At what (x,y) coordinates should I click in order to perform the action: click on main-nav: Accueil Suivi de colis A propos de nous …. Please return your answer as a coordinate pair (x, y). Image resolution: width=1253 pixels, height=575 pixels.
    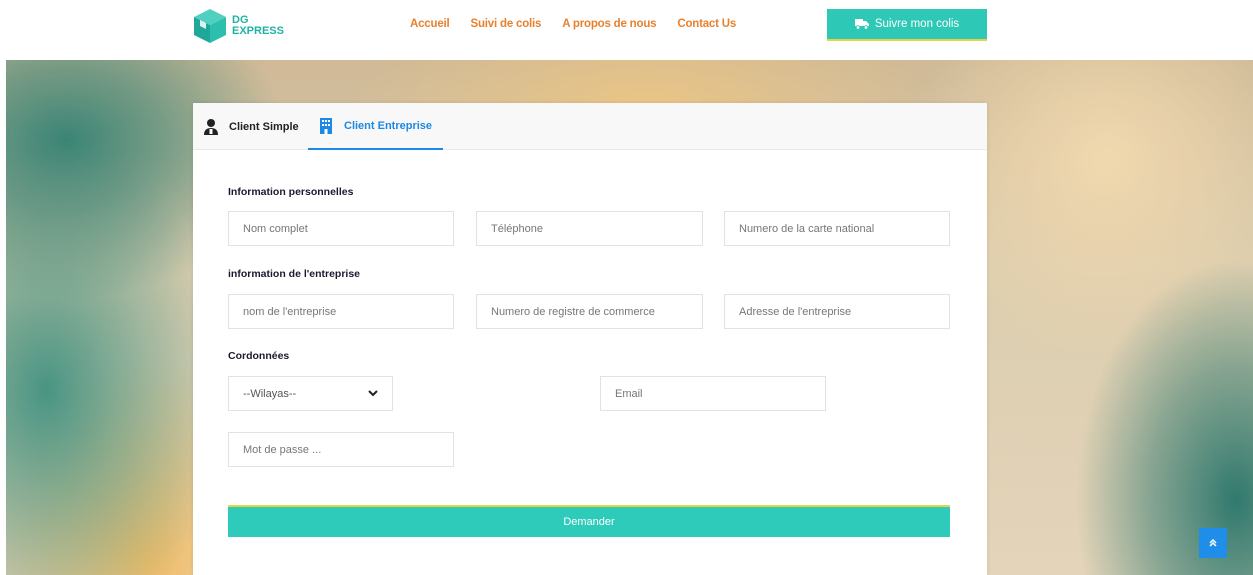
    Looking at the image, I should click on (583, 24).